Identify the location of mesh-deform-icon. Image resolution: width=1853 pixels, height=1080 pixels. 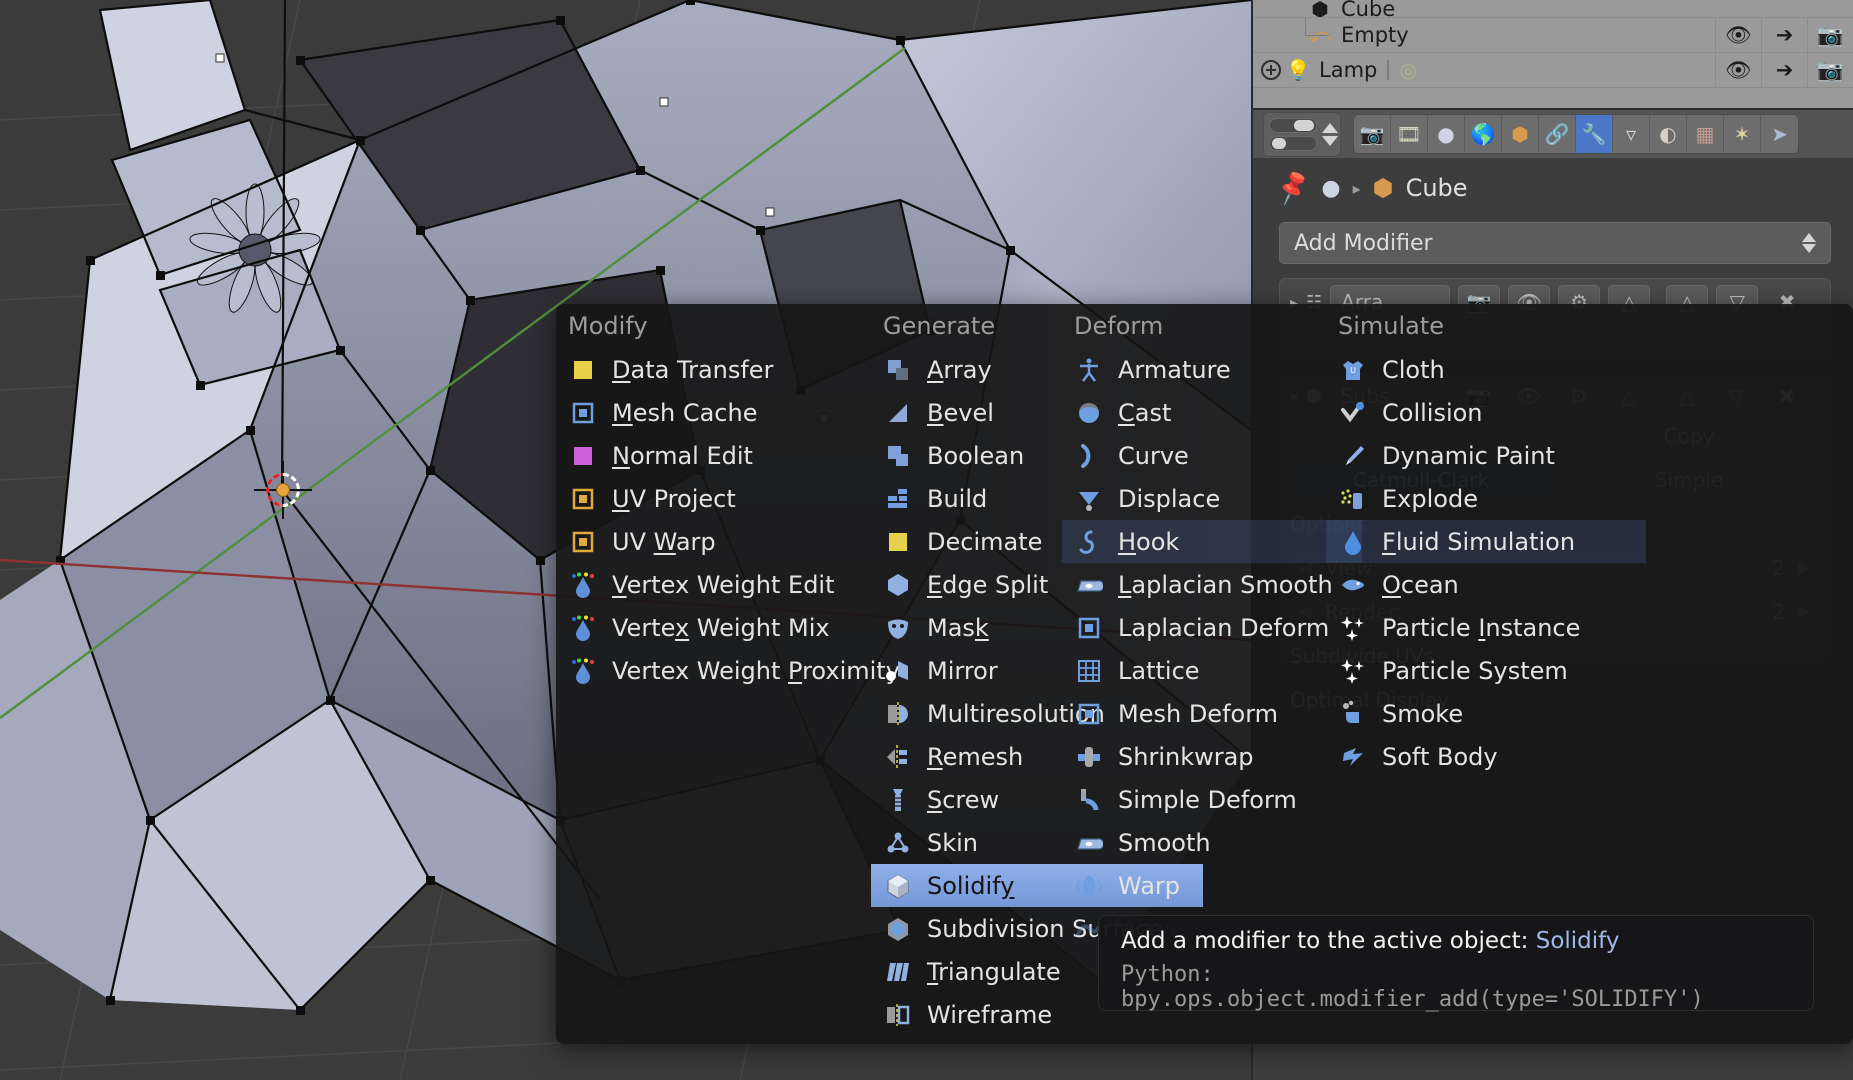
(1089, 714).